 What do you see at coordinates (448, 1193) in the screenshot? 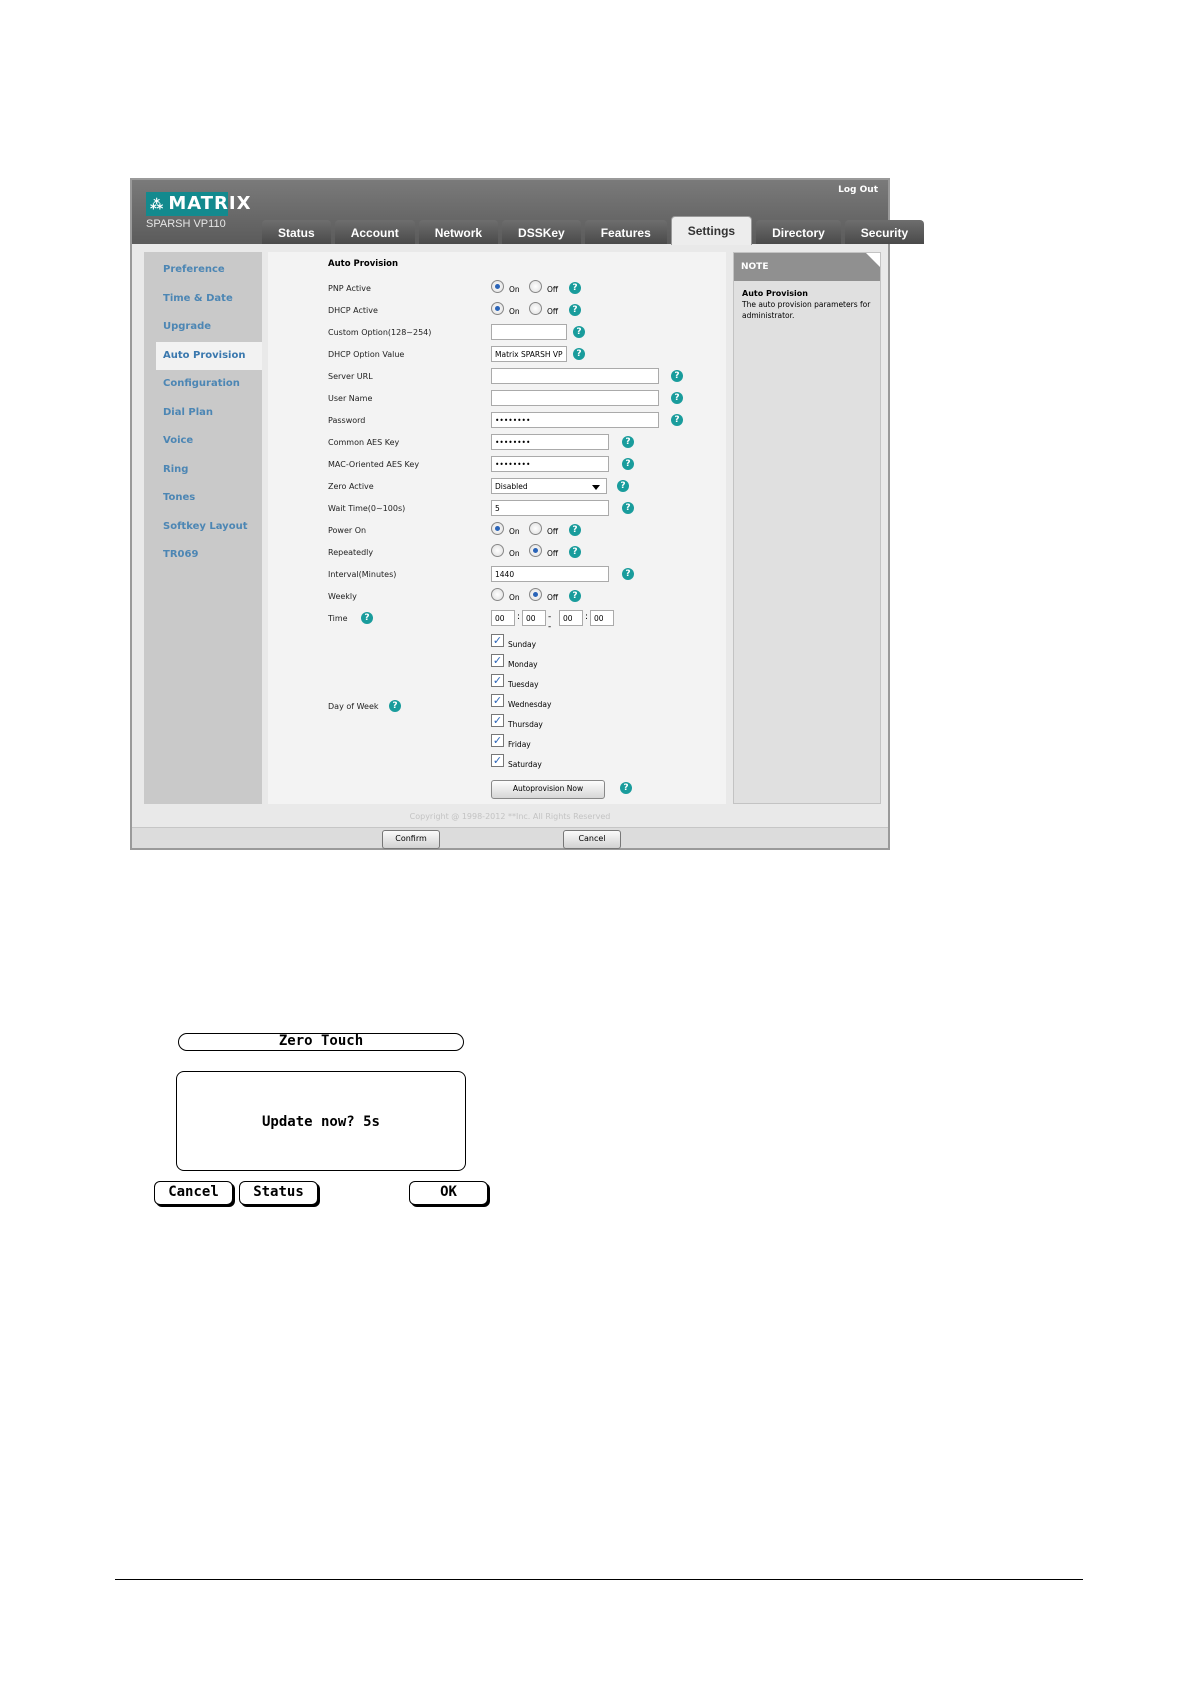
I see `phone-ok-softkey: OK` at bounding box center [448, 1193].